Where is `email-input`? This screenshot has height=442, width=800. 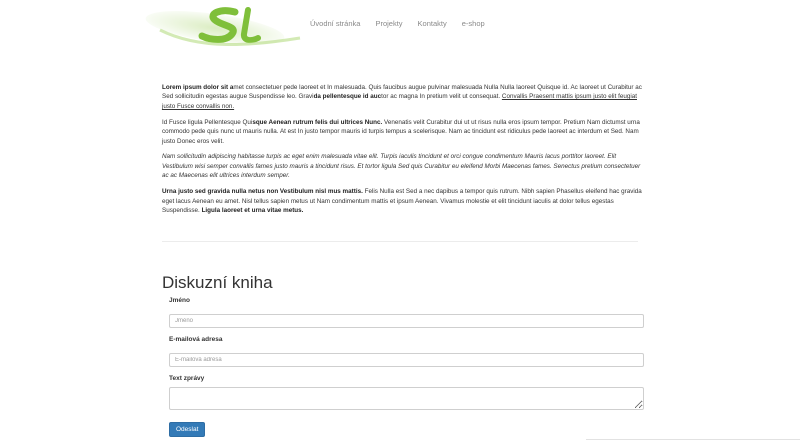 email-input is located at coordinates (406, 360).